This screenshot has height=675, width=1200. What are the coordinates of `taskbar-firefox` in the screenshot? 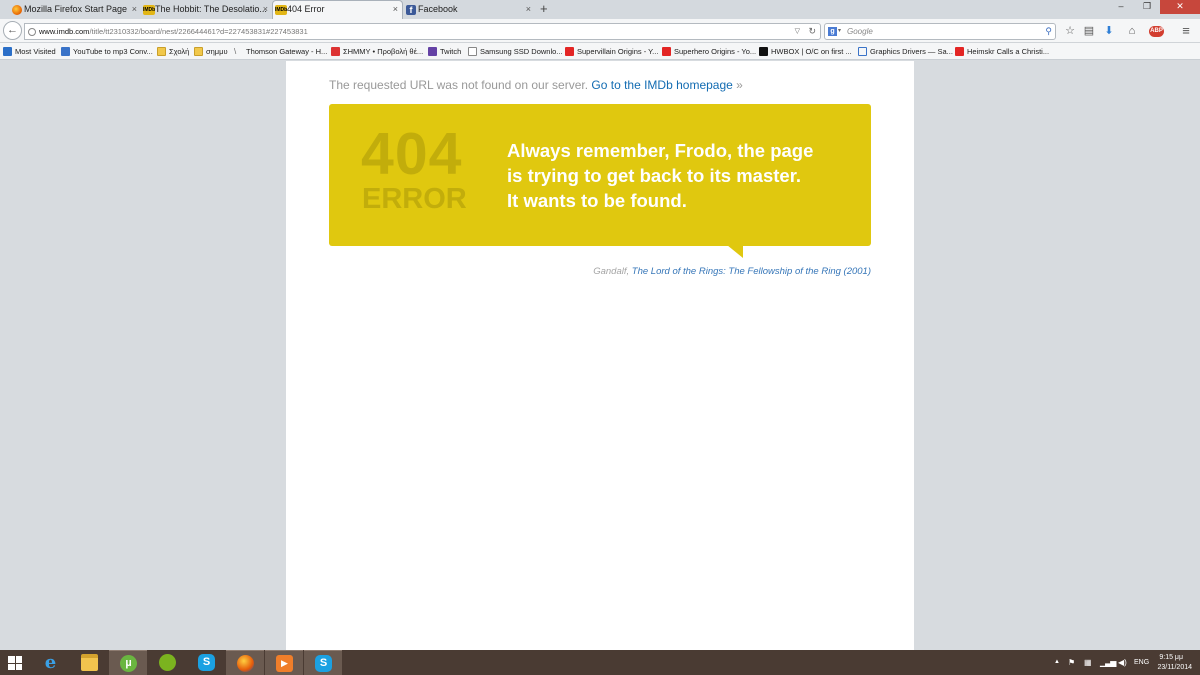 It's located at (245, 662).